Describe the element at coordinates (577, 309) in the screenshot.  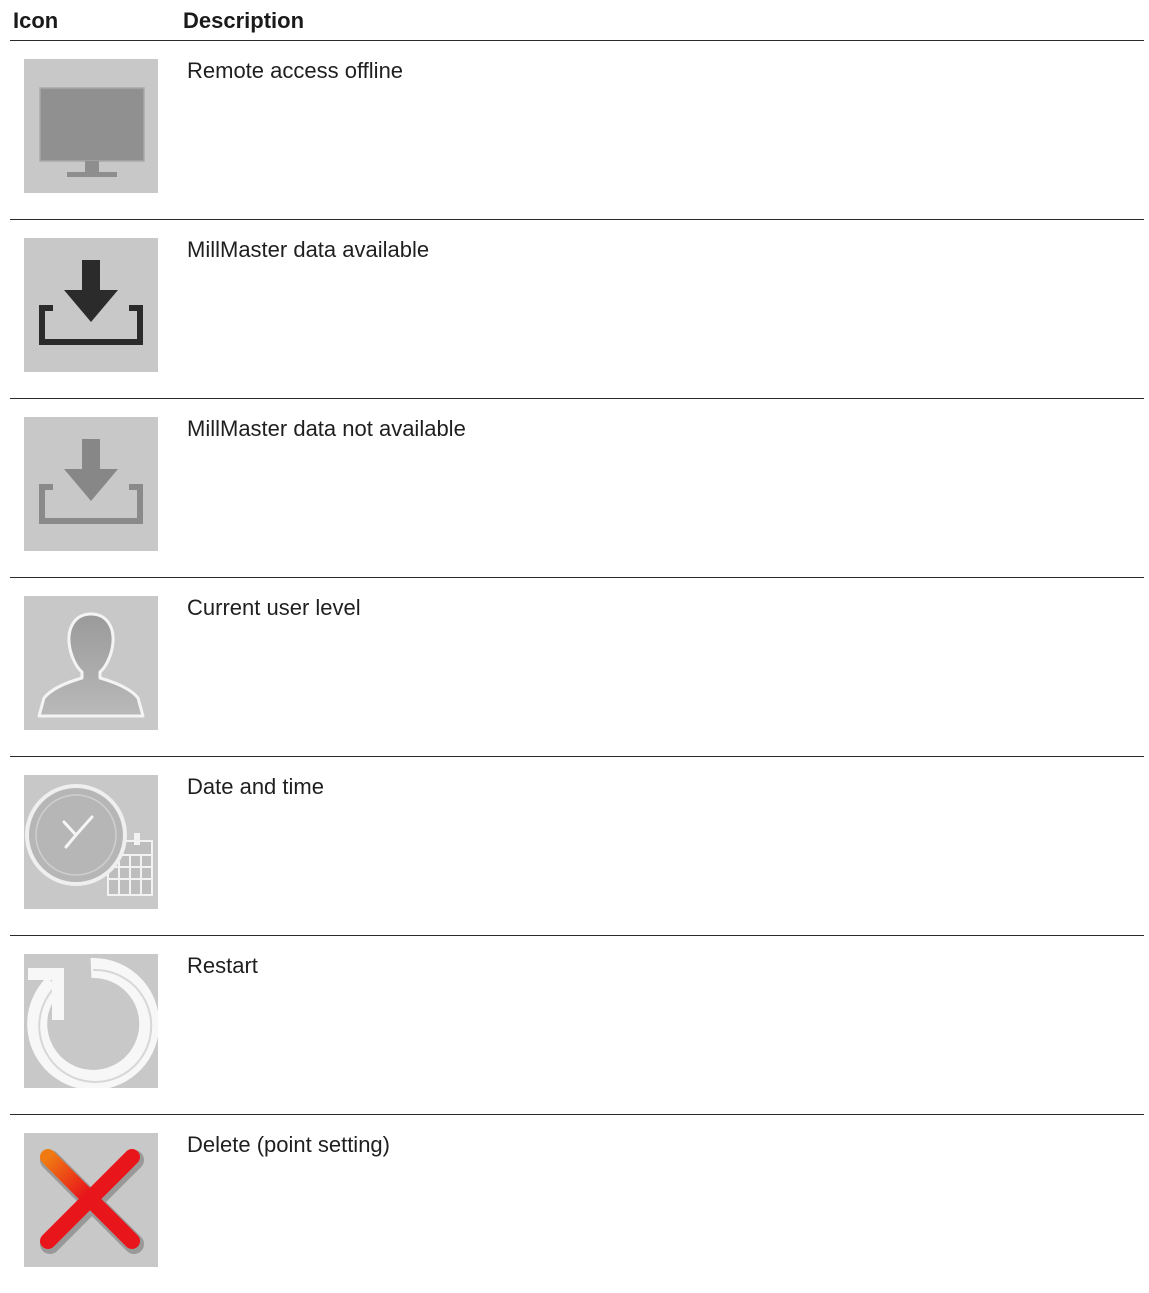
I see `table-row: MillMaster data available` at that location.